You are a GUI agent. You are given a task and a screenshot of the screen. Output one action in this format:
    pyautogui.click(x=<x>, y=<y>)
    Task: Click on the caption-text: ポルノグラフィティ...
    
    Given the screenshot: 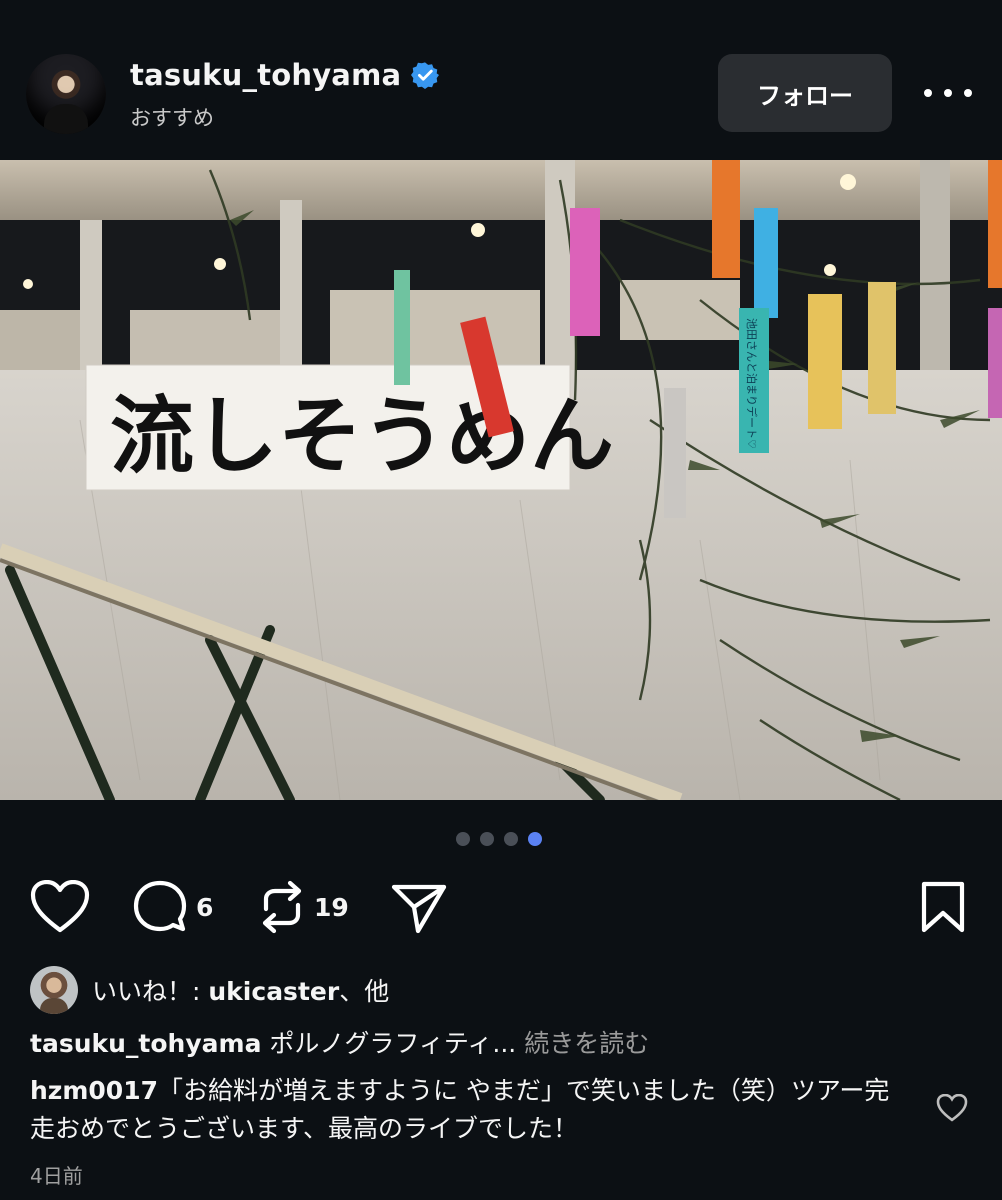 What is the action you would take?
    pyautogui.click(x=393, y=1043)
    